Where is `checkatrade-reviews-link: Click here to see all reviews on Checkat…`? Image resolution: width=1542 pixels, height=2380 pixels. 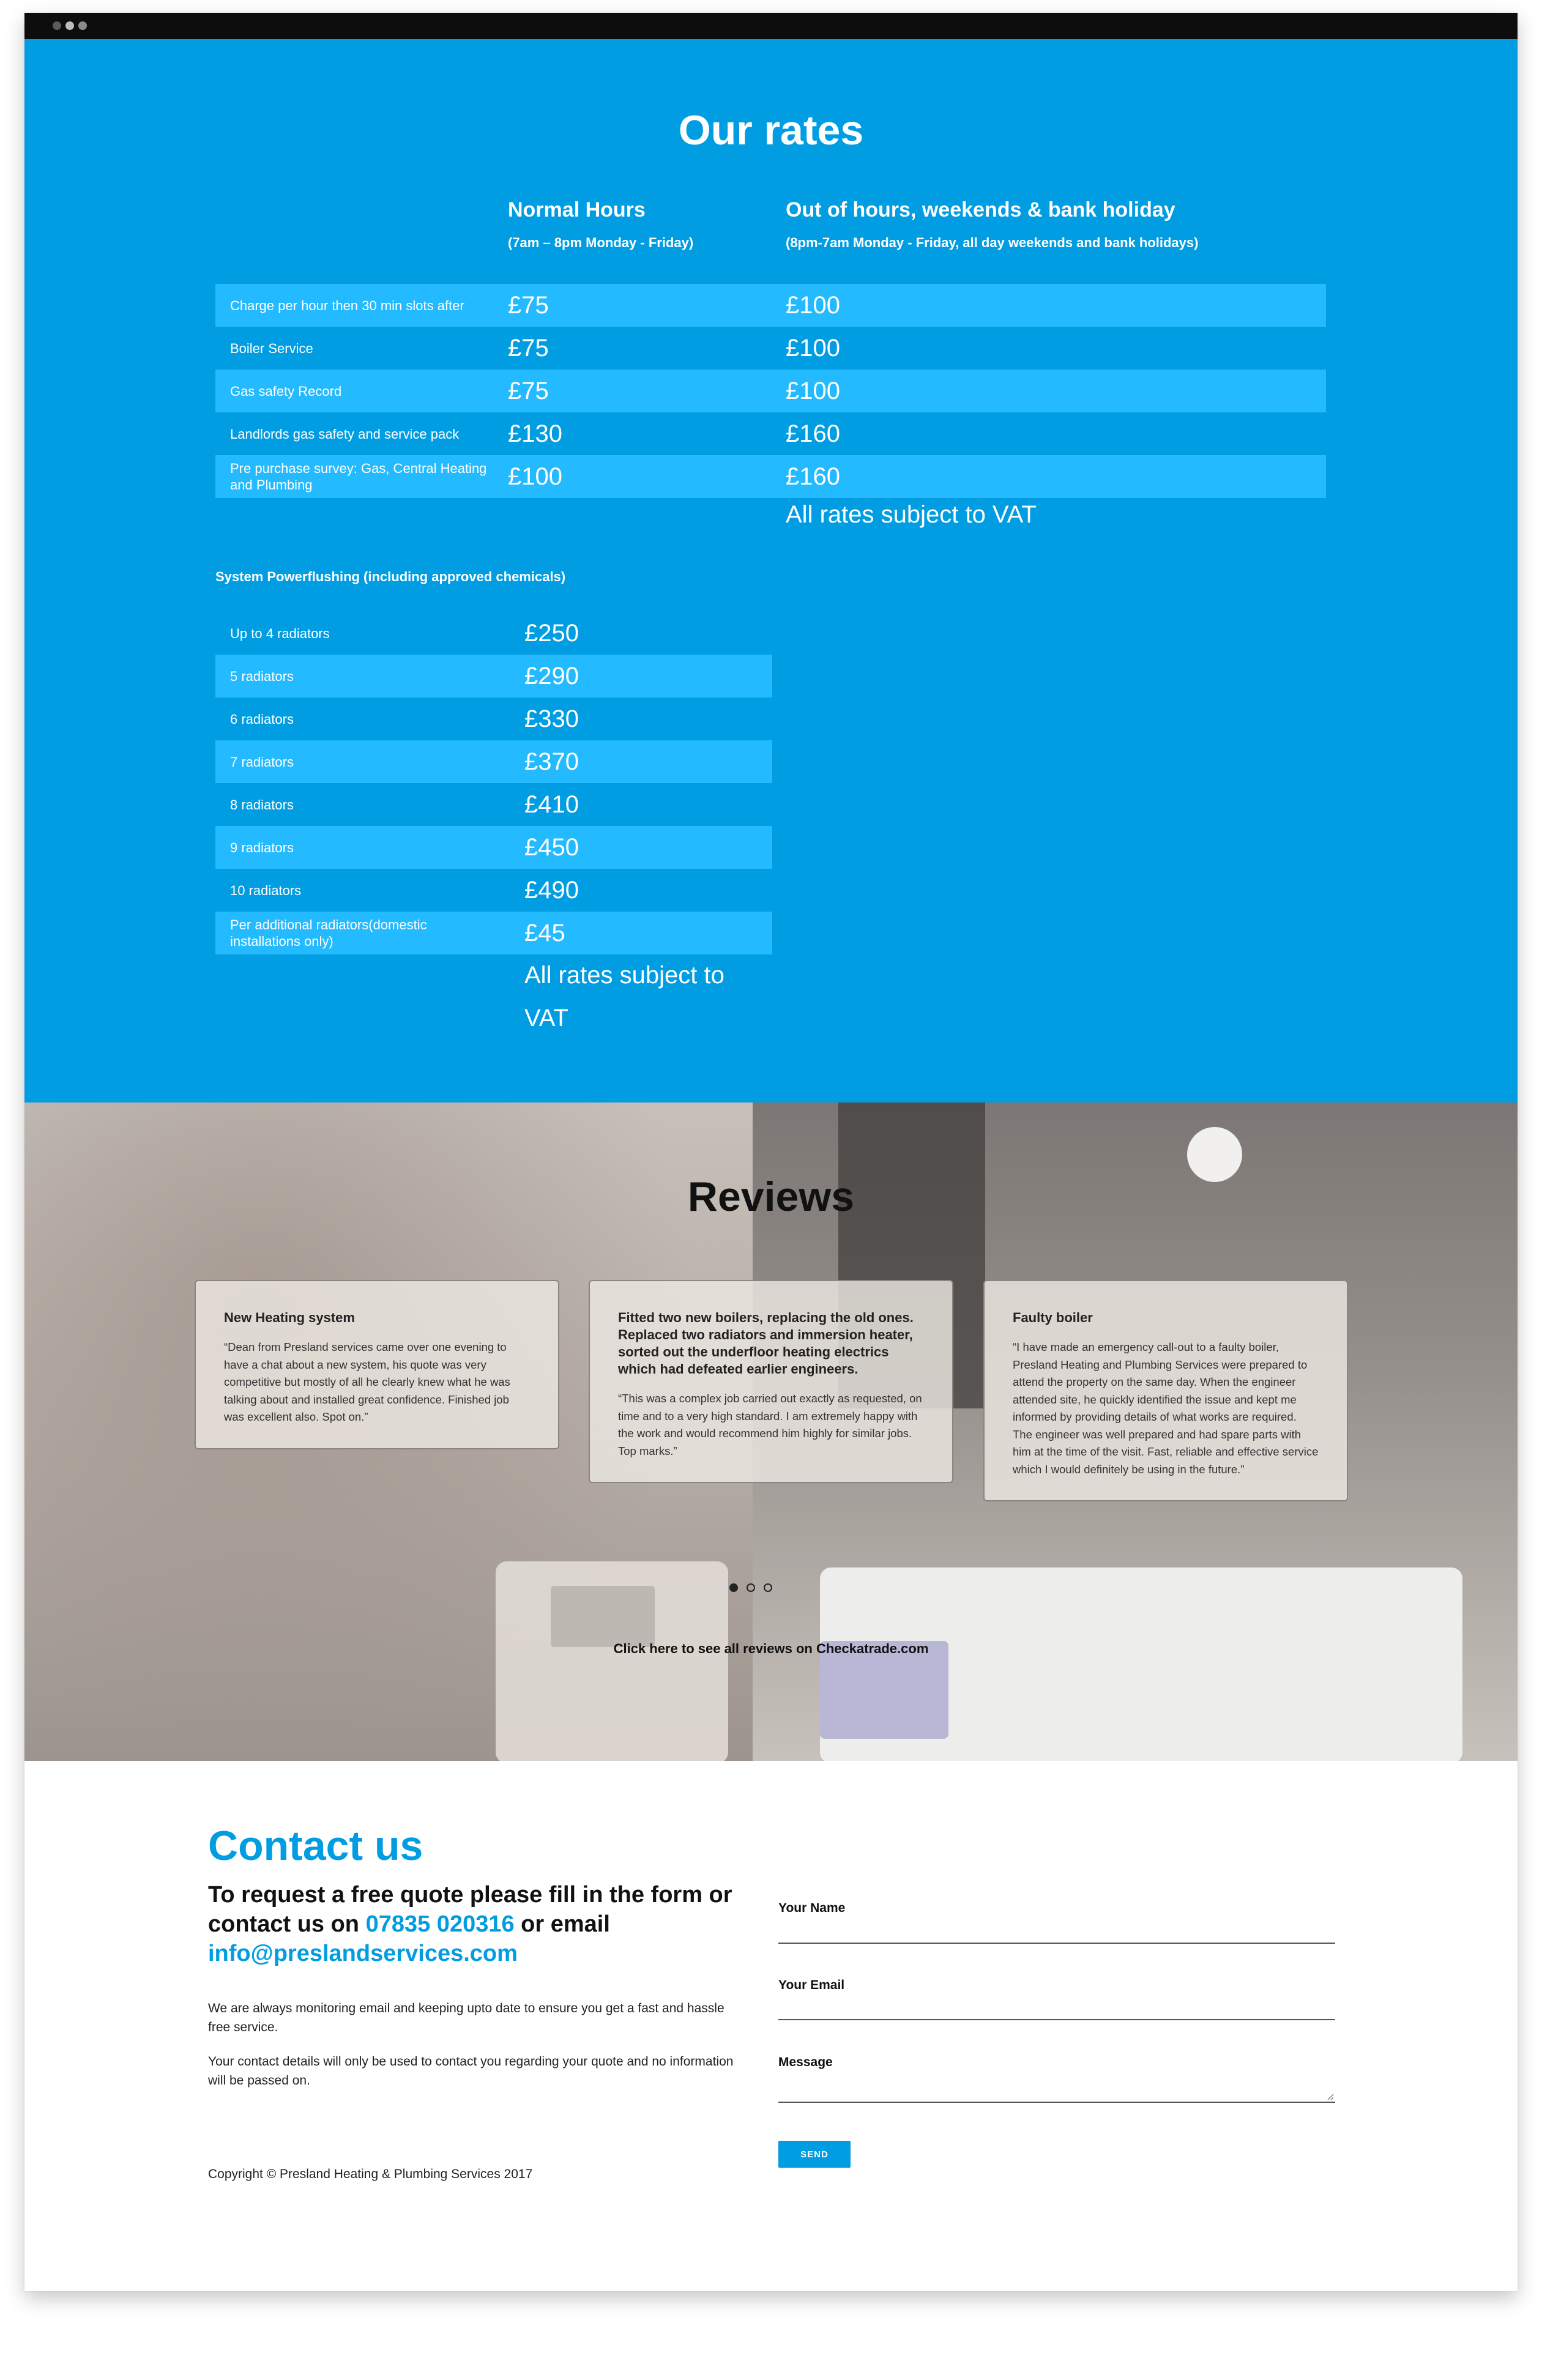
checkatrade-reviews-link: Click here to see all reviews on Checkat… is located at coordinates (771, 1649).